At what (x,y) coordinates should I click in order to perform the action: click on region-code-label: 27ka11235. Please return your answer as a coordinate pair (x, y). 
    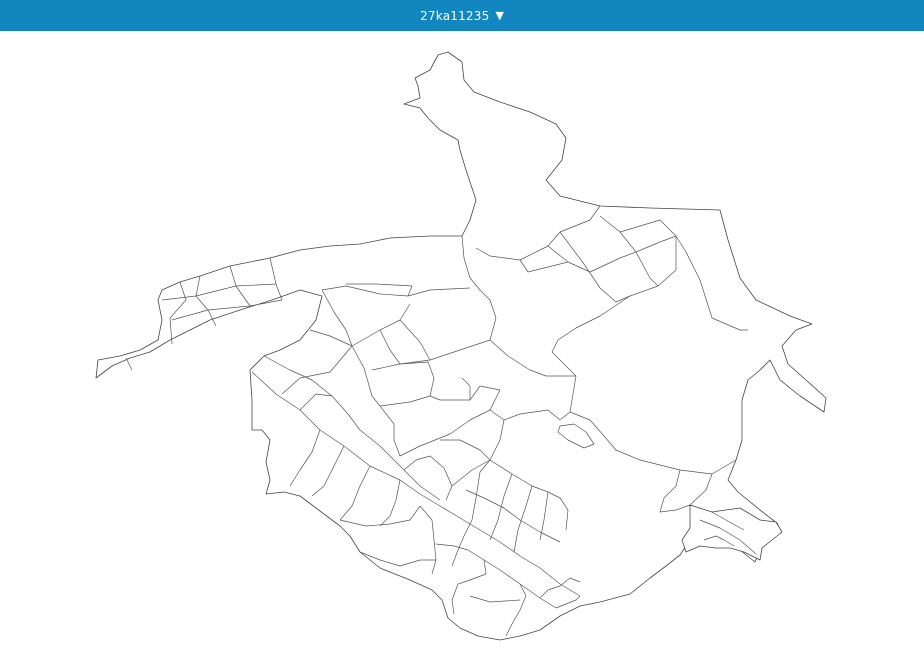
    Looking at the image, I should click on (455, 15).